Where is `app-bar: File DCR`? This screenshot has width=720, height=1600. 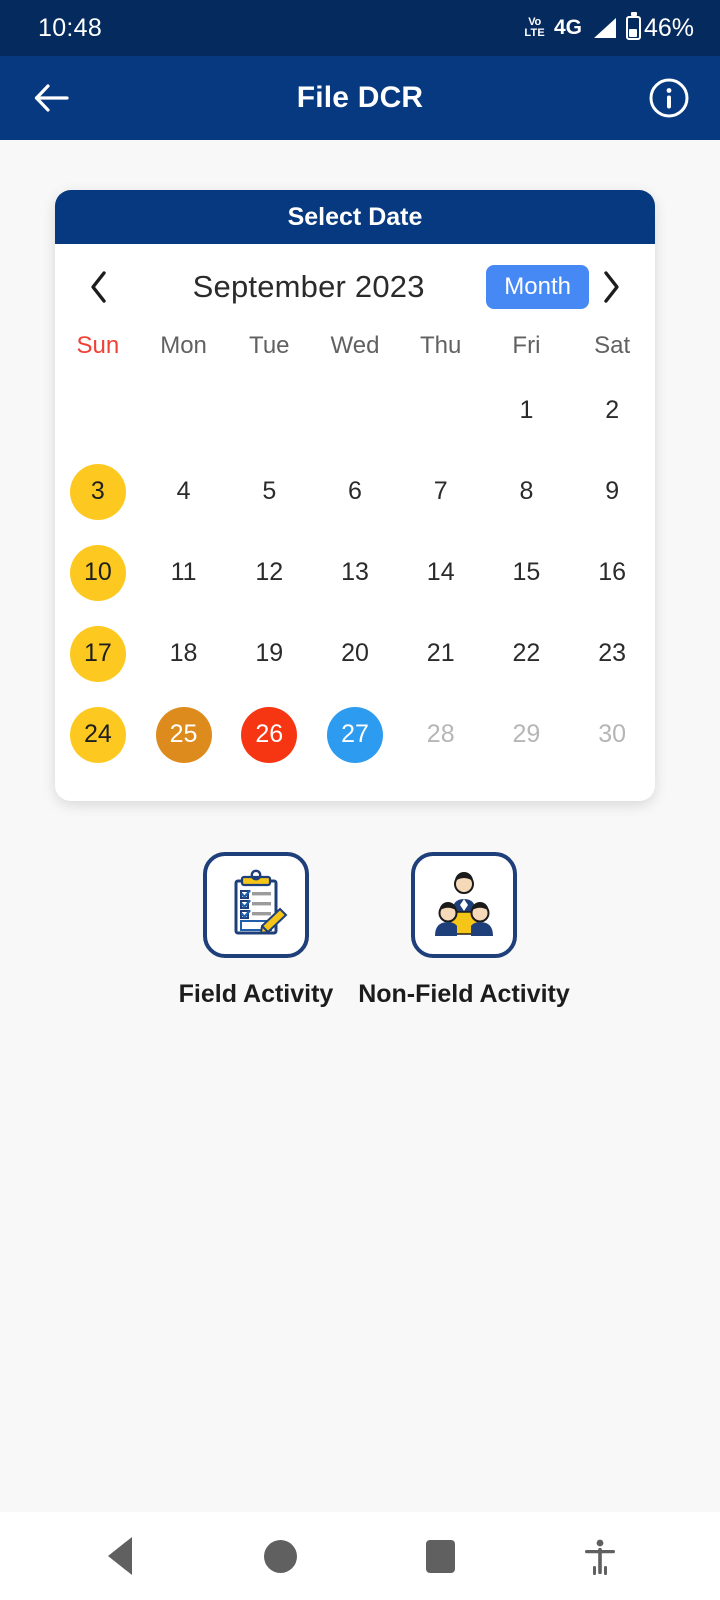
app-bar: File DCR is located at coordinates (360, 98).